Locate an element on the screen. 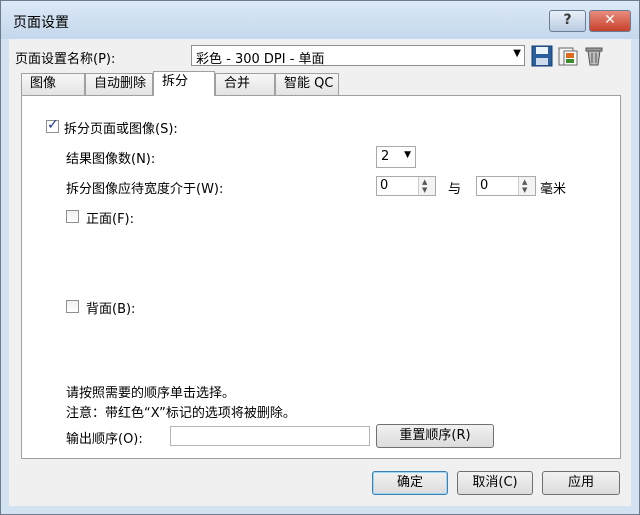 The height and width of the screenshot is (515, 640). tab-split: 拆分 is located at coordinates (184, 83).